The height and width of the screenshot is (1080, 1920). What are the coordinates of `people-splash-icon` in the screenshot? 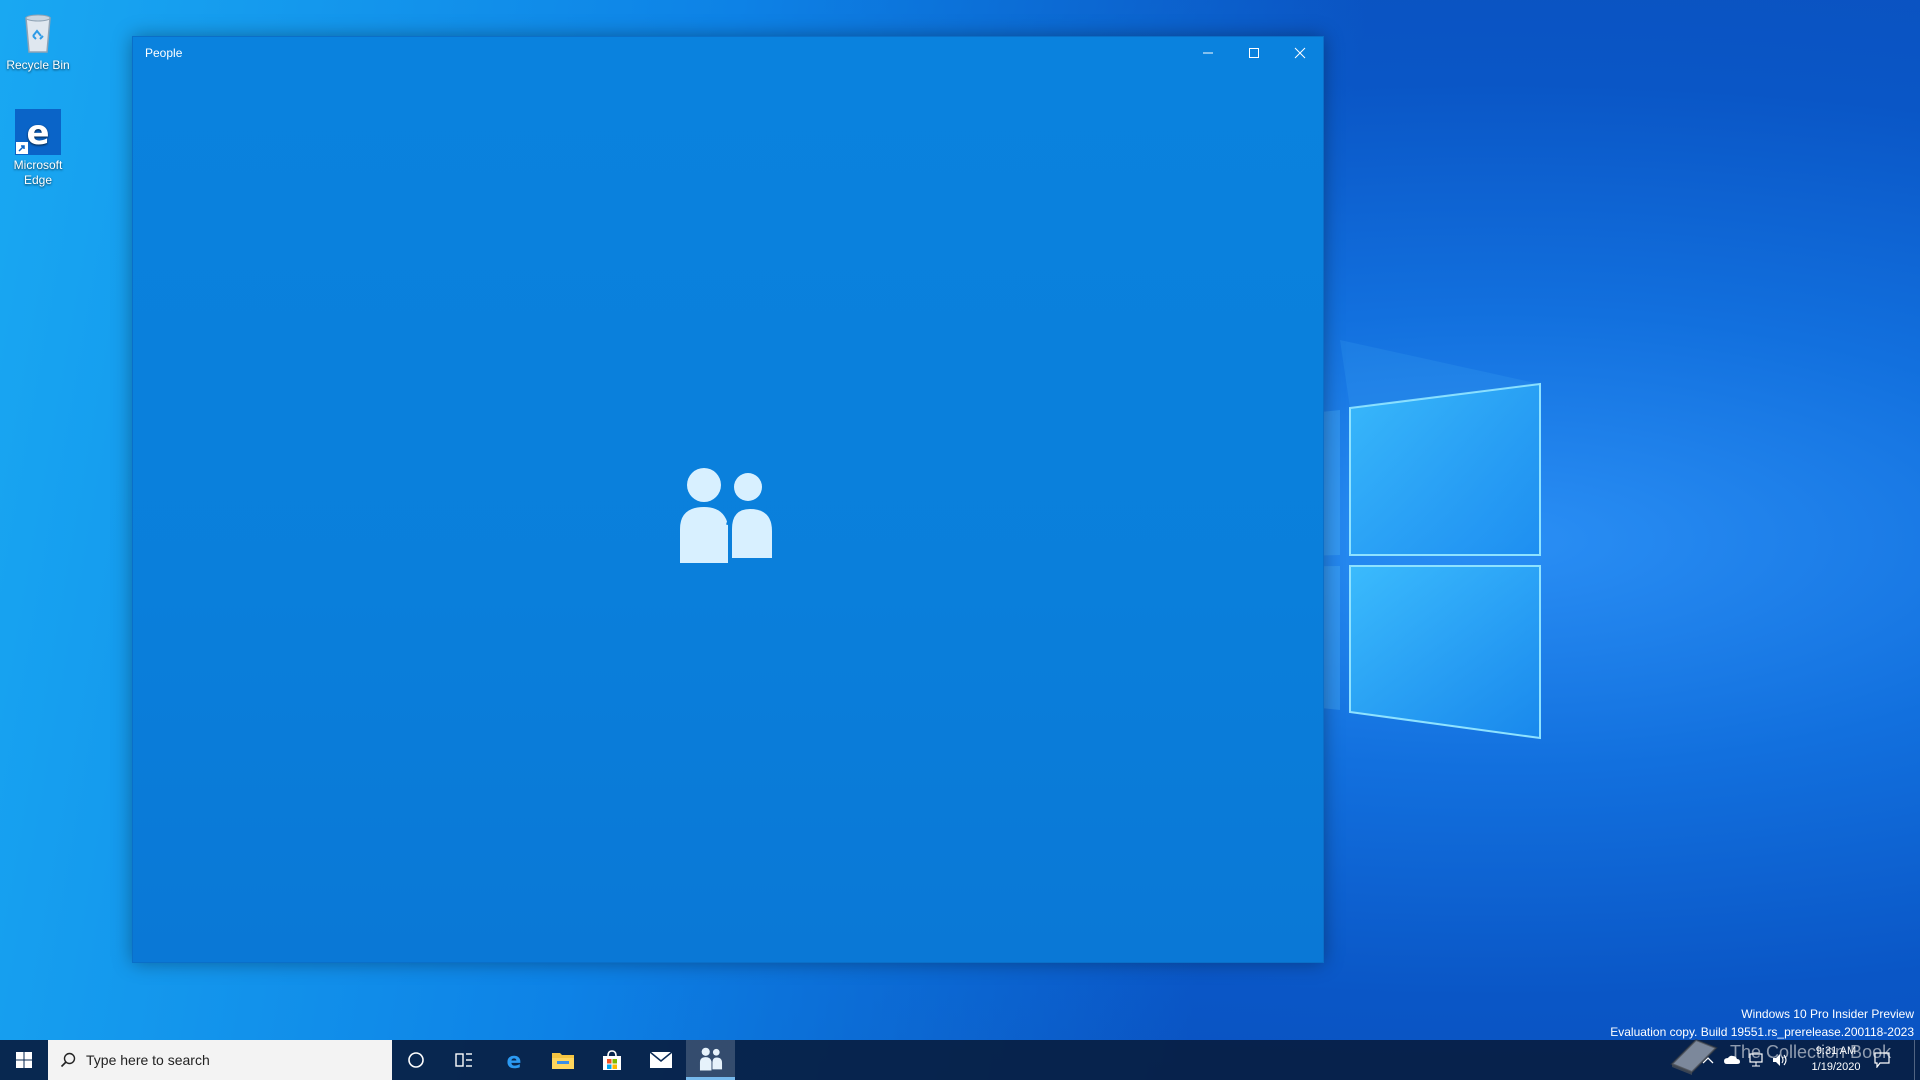 It's located at (726, 515).